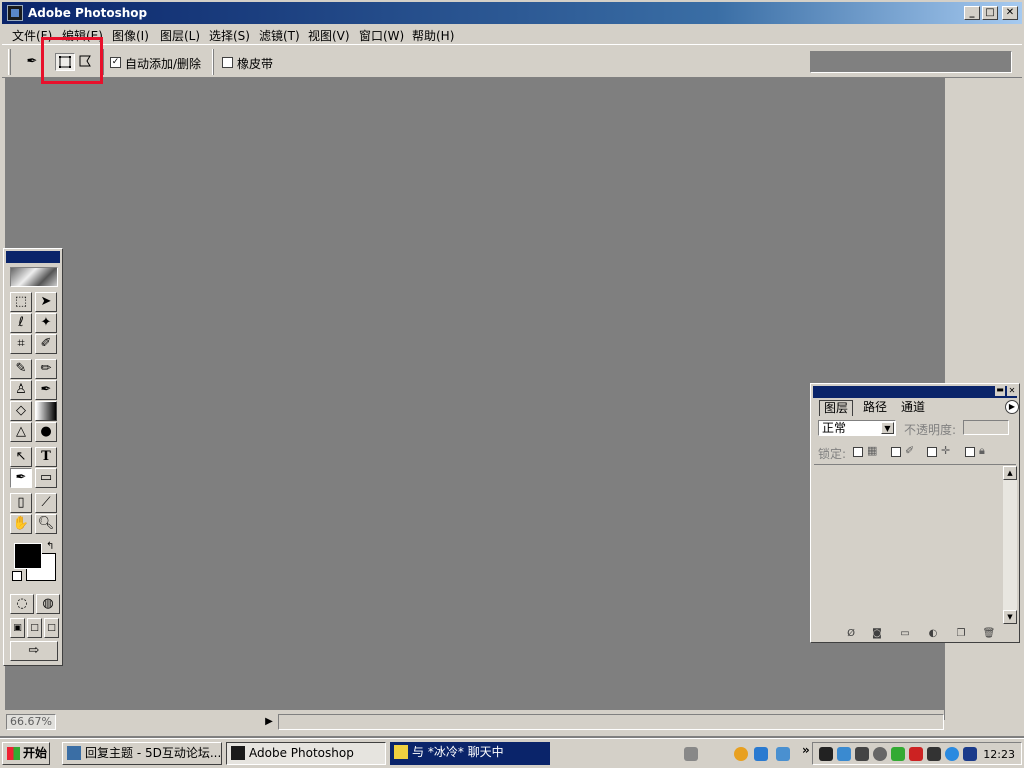  I want to click on zoom-tool-icon: 🔍︎, so click(46, 524).